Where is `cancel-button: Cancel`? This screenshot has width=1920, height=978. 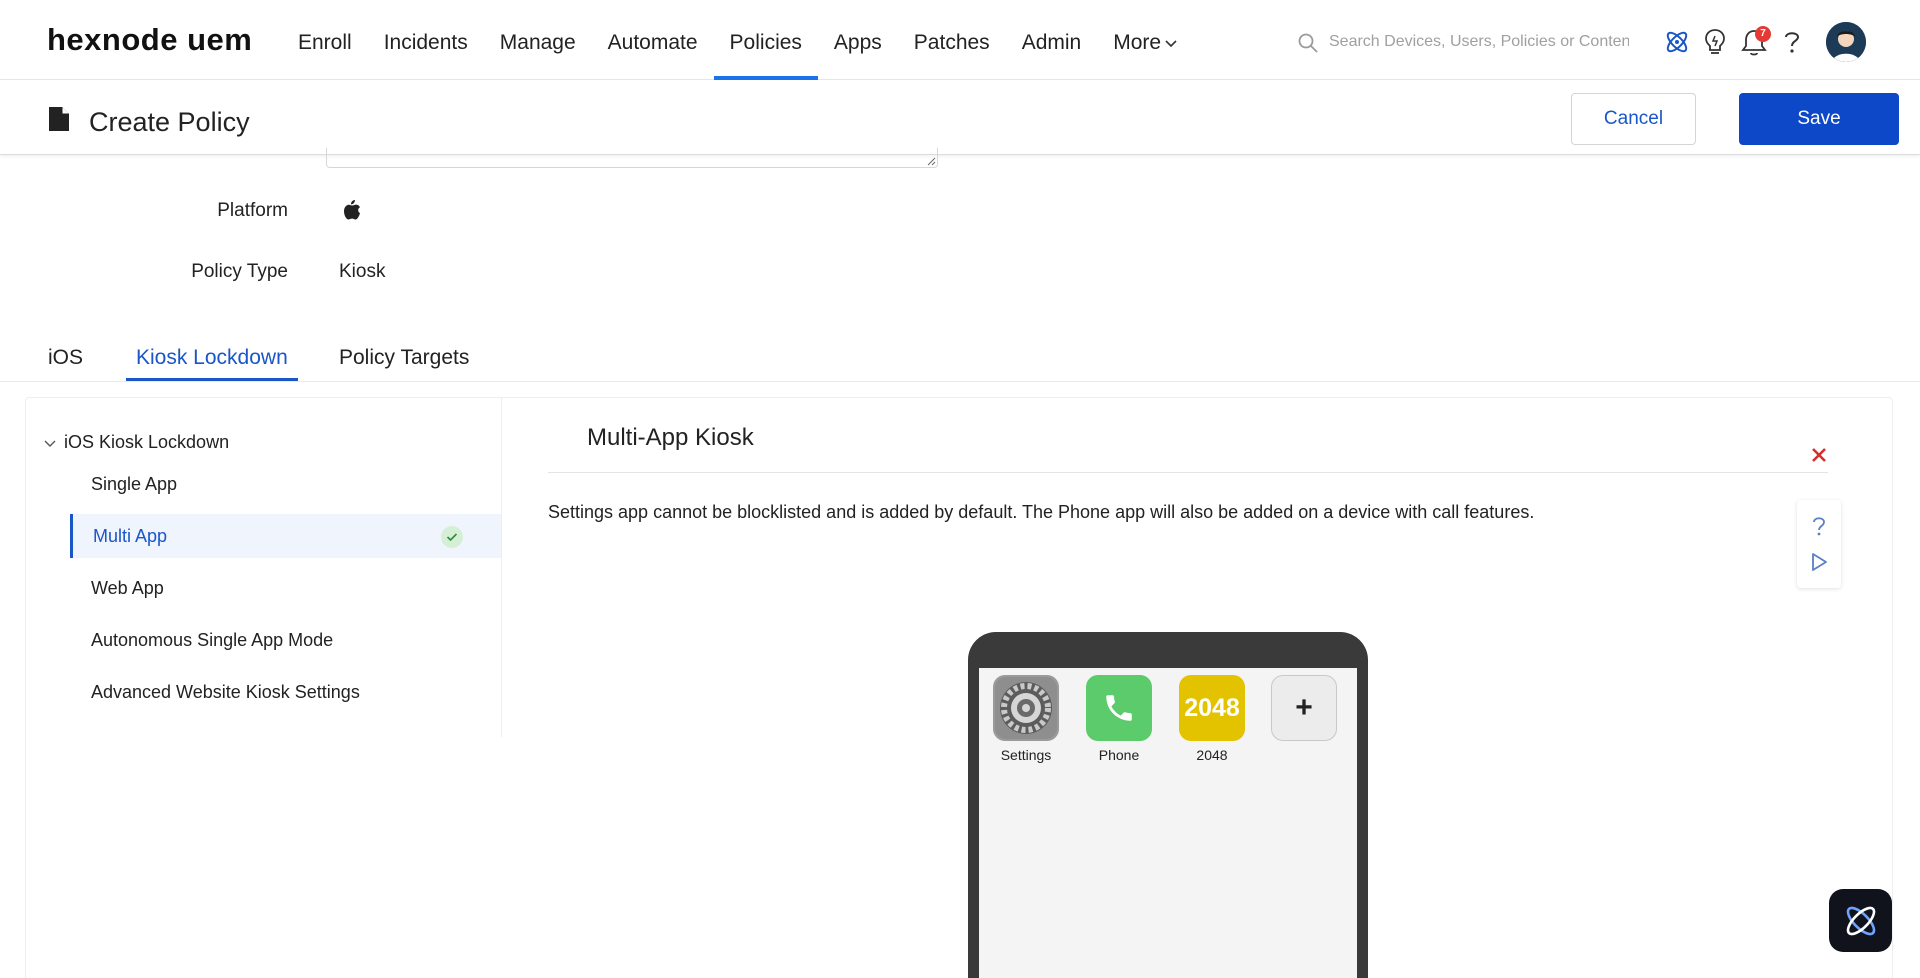
cancel-button: Cancel is located at coordinates (1633, 119).